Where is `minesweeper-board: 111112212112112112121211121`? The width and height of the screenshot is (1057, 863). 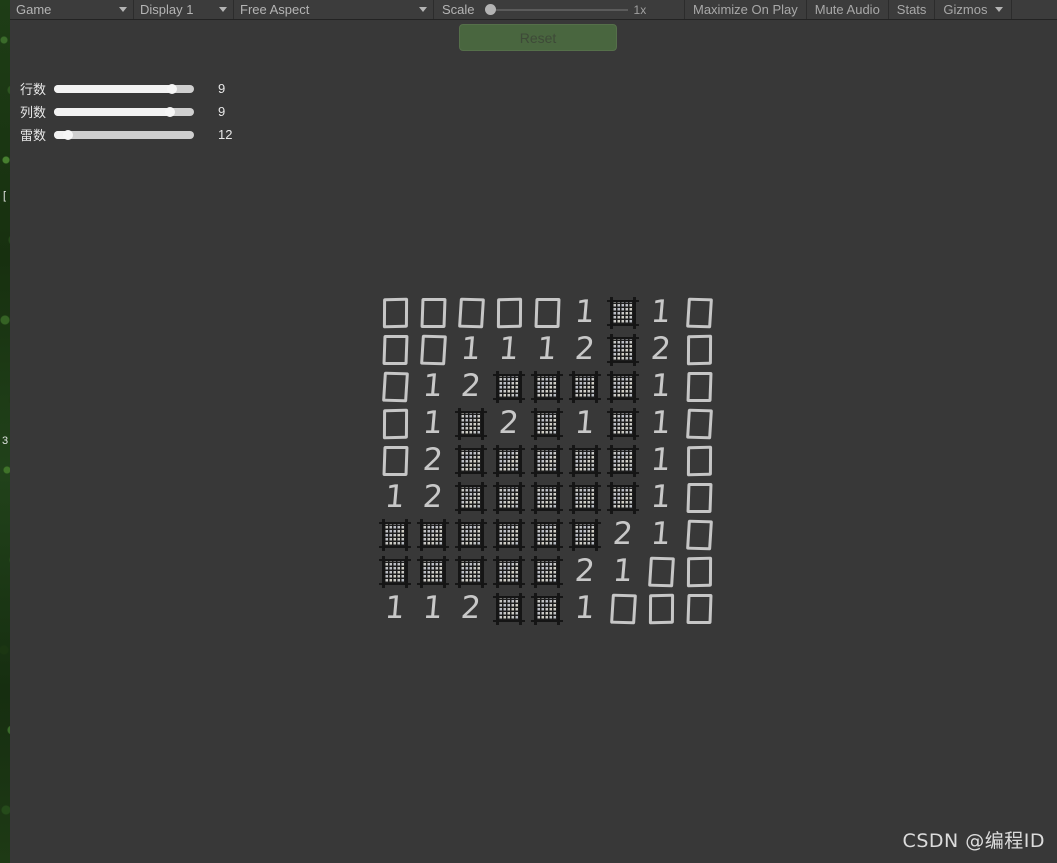
minesweeper-board: 111112212112112112121211121 is located at coordinates (547, 460).